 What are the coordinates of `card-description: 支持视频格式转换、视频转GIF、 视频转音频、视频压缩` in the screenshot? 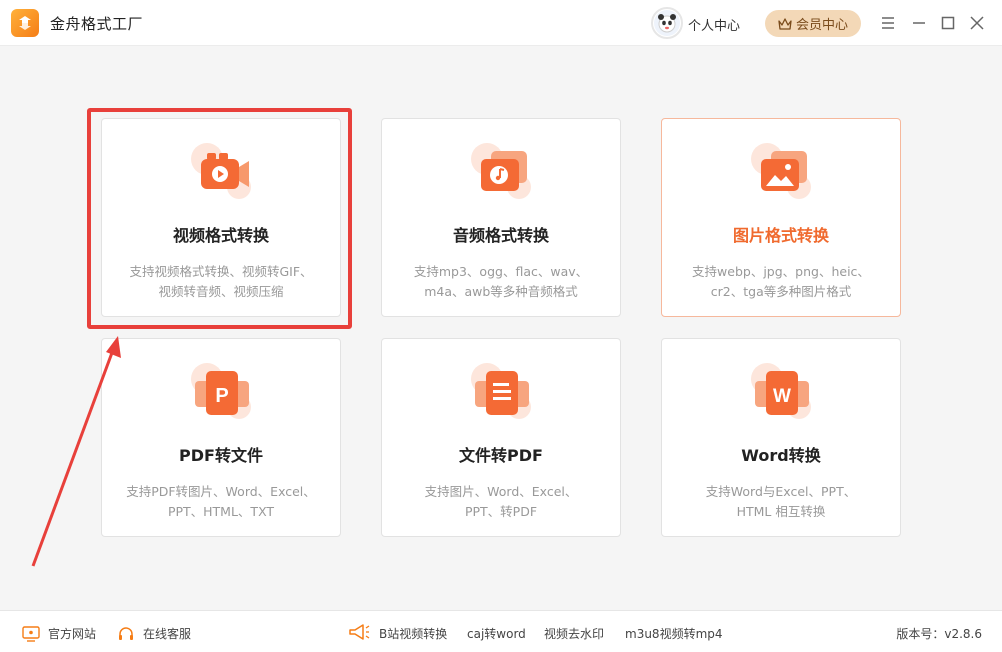 It's located at (221, 282).